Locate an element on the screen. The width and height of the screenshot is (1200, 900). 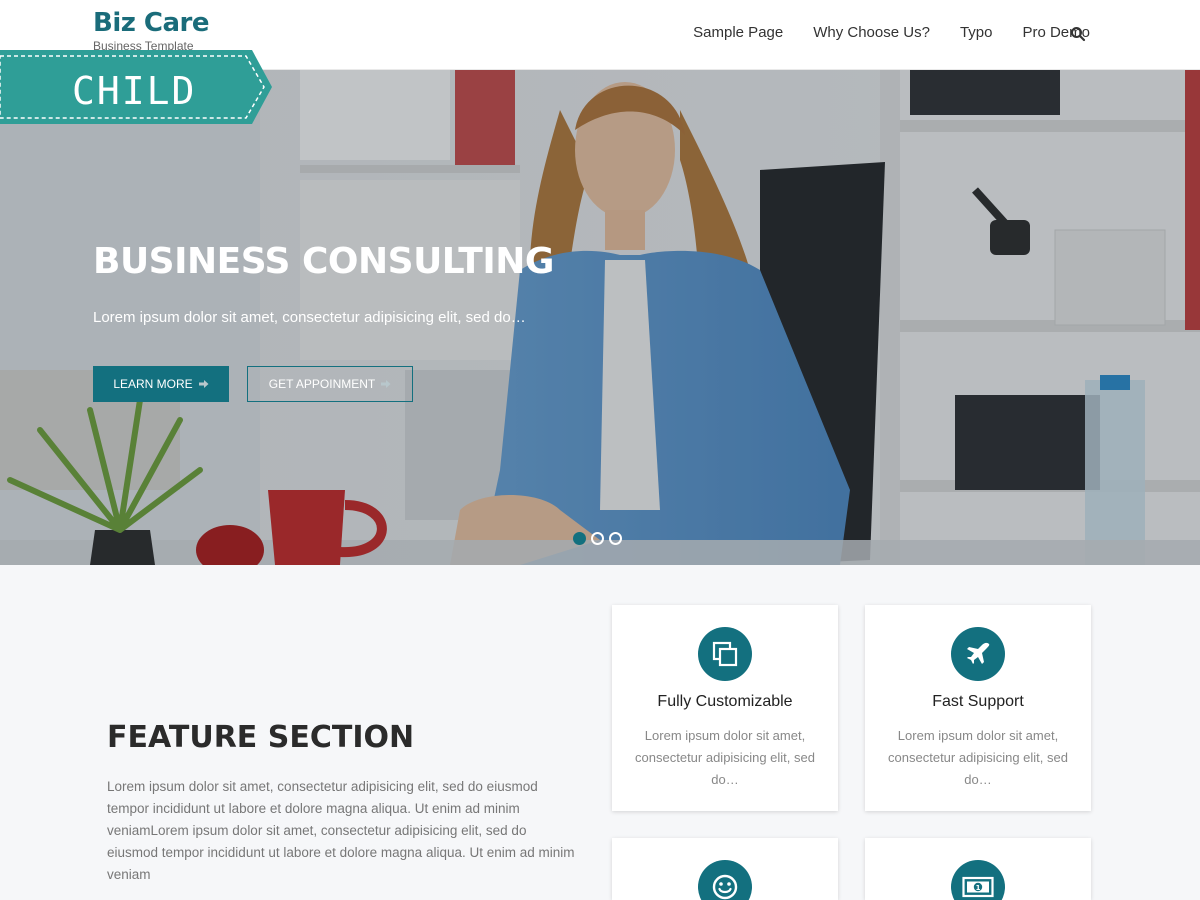
hero-title: BUSINESS CONSULTING is located at coordinates (323, 261).